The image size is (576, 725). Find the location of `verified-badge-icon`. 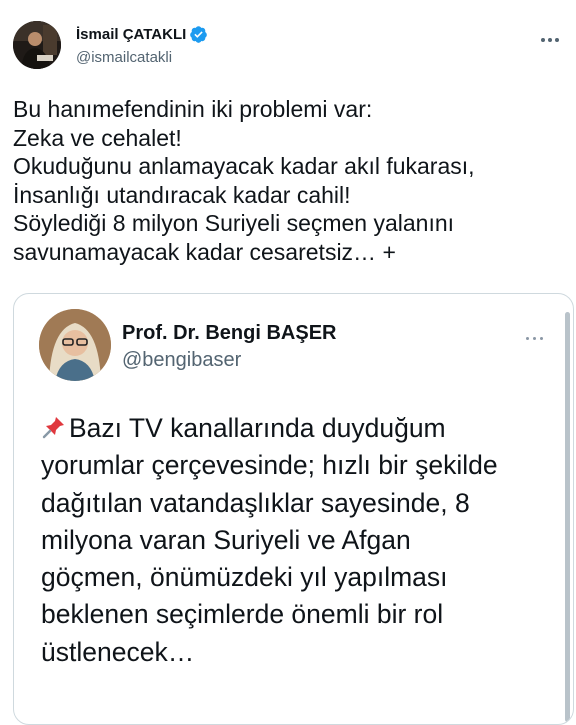

verified-badge-icon is located at coordinates (198, 34).